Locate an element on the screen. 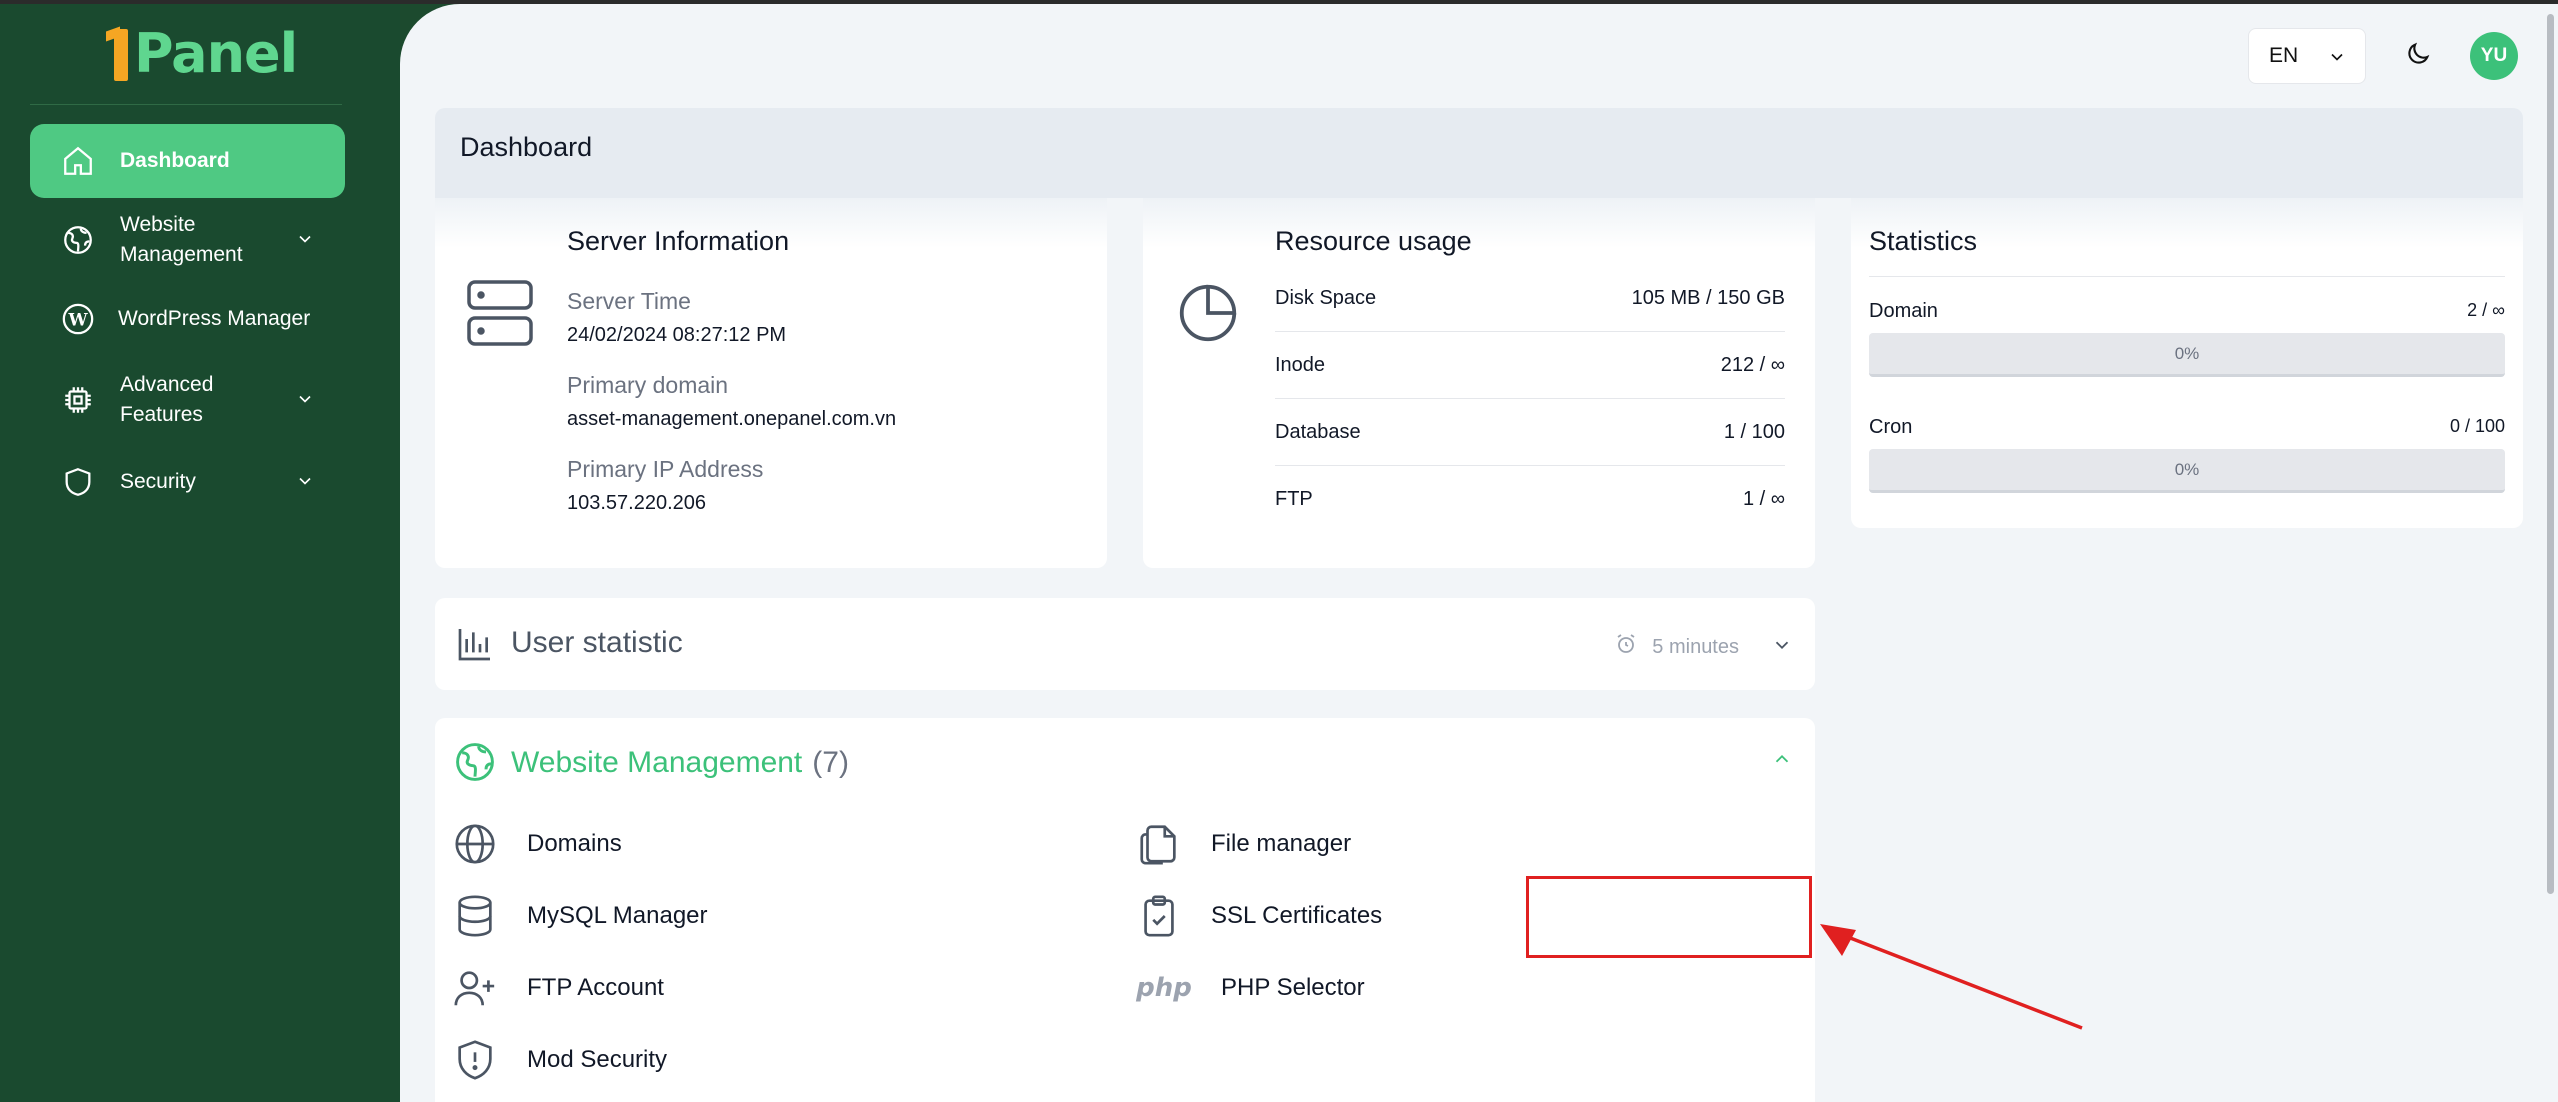 This screenshot has height=1102, width=2558. scrollbar is located at coordinates (2547, 553).